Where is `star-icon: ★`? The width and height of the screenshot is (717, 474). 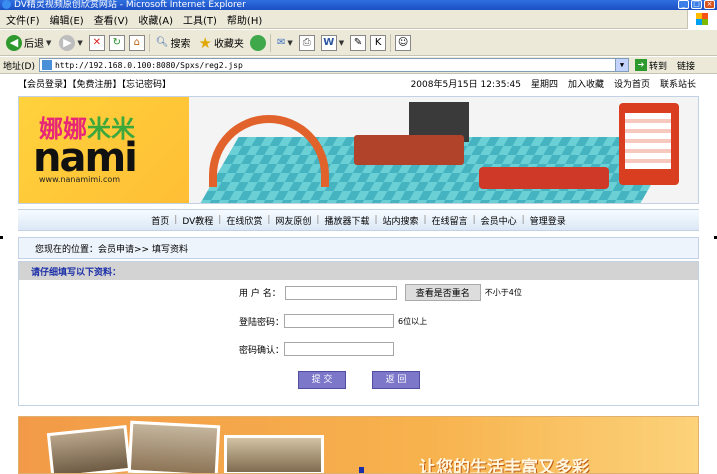
star-icon: ★ is located at coordinates (205, 42).